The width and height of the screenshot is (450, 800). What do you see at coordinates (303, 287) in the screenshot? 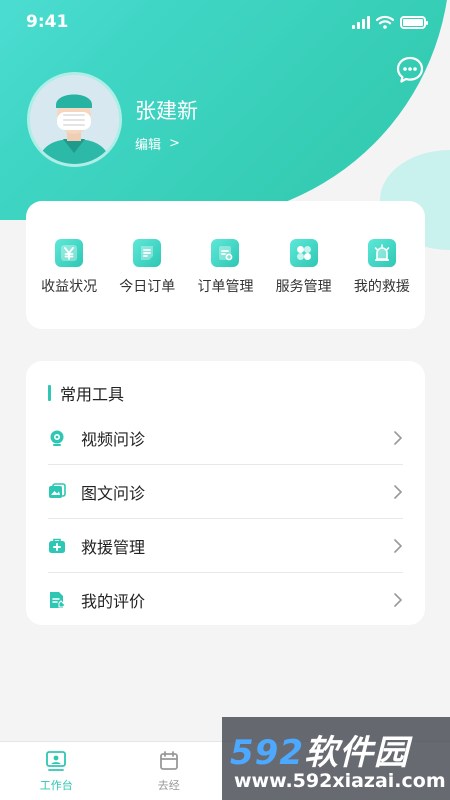
I see `quick-action-label: 服务管理` at bounding box center [303, 287].